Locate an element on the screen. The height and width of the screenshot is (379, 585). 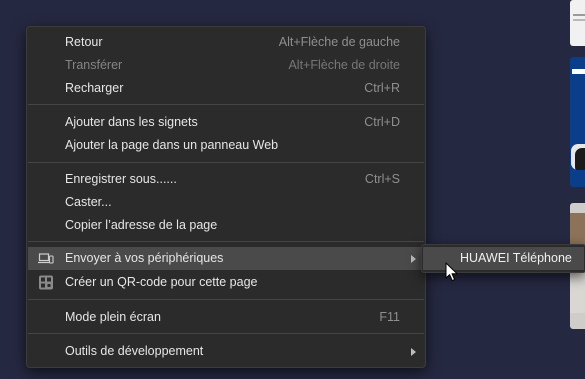
menu-item-fullscreen: Mode plein écran F11 is located at coordinates (226, 317).